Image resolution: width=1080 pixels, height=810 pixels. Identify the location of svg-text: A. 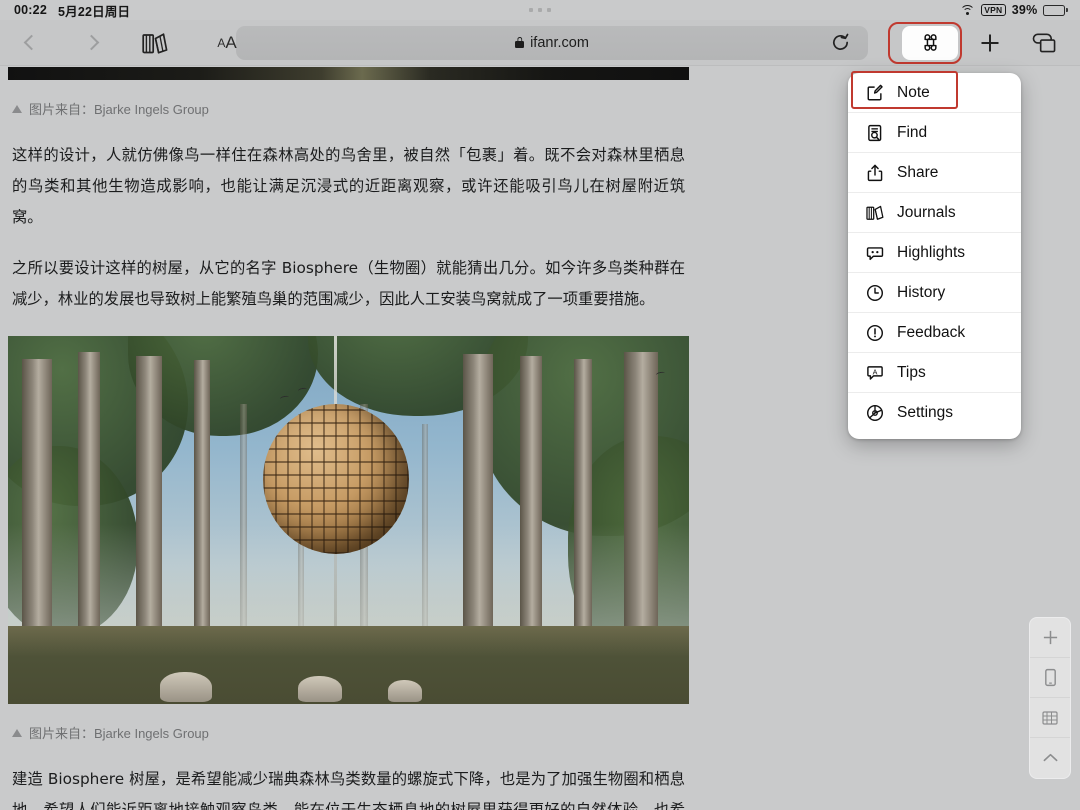
(874, 371).